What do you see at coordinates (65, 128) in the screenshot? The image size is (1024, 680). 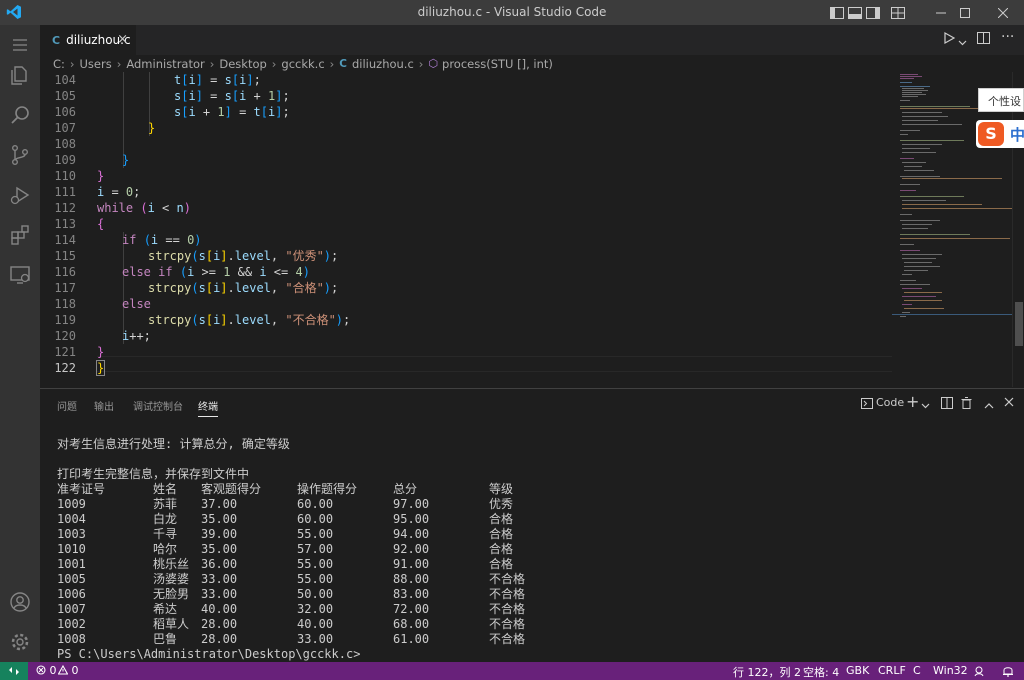 I see `line-number: 107` at bounding box center [65, 128].